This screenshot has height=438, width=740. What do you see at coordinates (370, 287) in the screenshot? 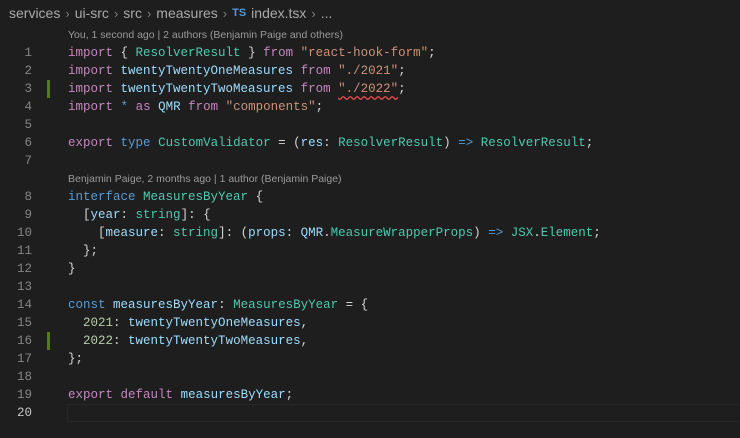
I see `code-line: 13` at bounding box center [370, 287].